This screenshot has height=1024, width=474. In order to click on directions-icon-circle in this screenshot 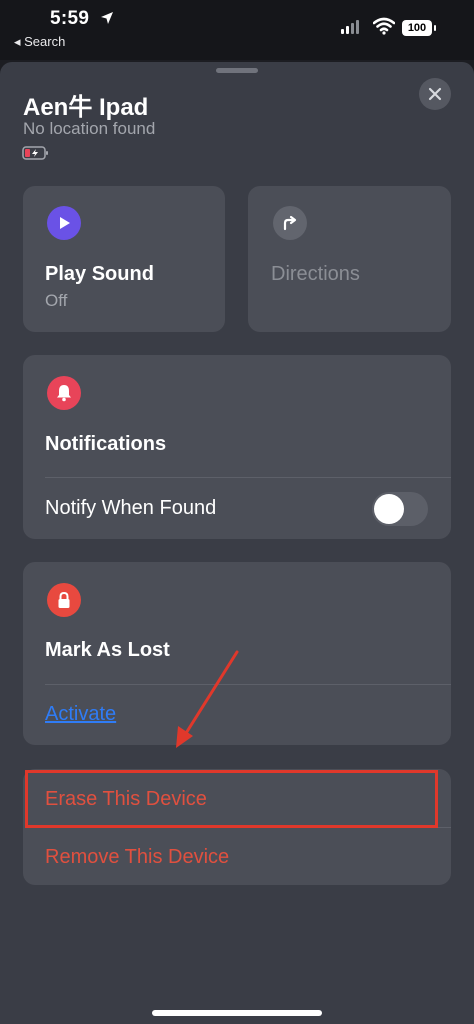, I will do `click(290, 223)`.